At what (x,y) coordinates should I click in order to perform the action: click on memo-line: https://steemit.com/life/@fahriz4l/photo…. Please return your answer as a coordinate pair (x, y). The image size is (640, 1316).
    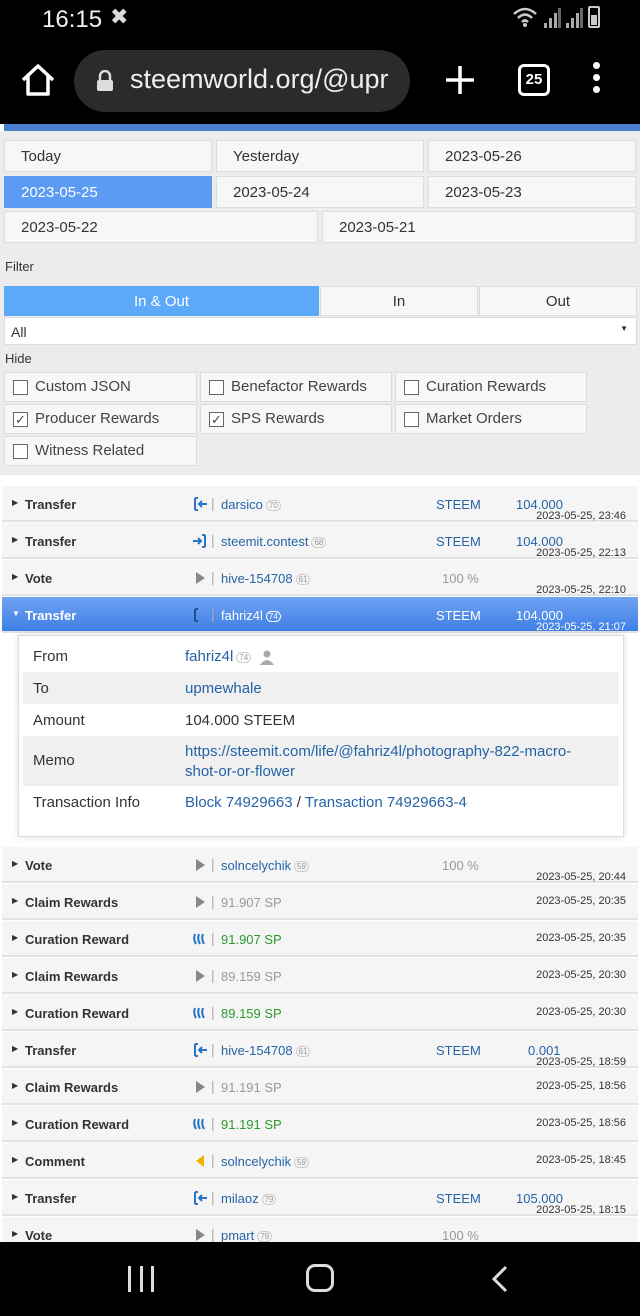
    Looking at the image, I should click on (378, 751).